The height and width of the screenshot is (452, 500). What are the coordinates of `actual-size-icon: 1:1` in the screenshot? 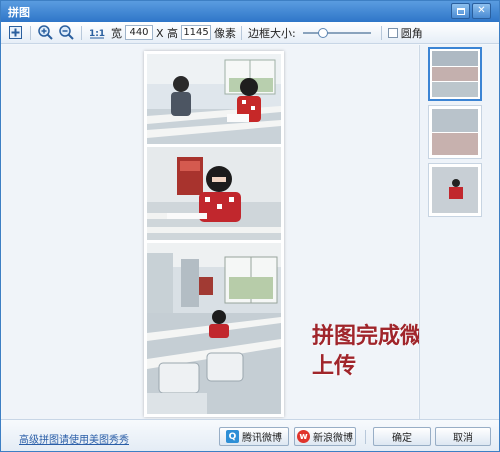 It's located at (97, 34).